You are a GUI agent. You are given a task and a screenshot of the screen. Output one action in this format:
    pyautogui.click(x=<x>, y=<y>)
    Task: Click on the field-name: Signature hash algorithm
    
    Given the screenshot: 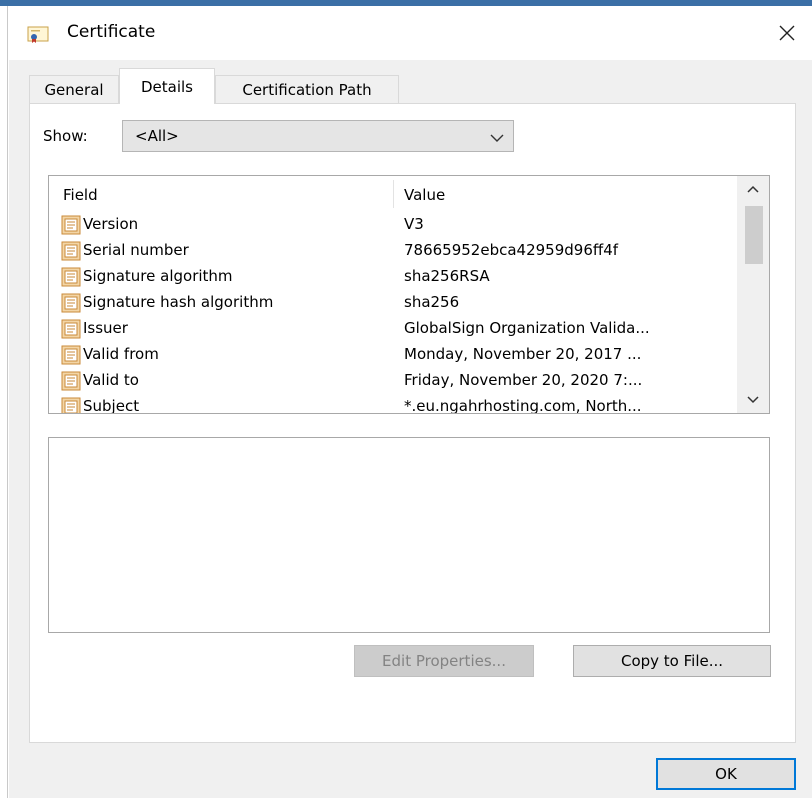 What is the action you would take?
    pyautogui.click(x=178, y=302)
    